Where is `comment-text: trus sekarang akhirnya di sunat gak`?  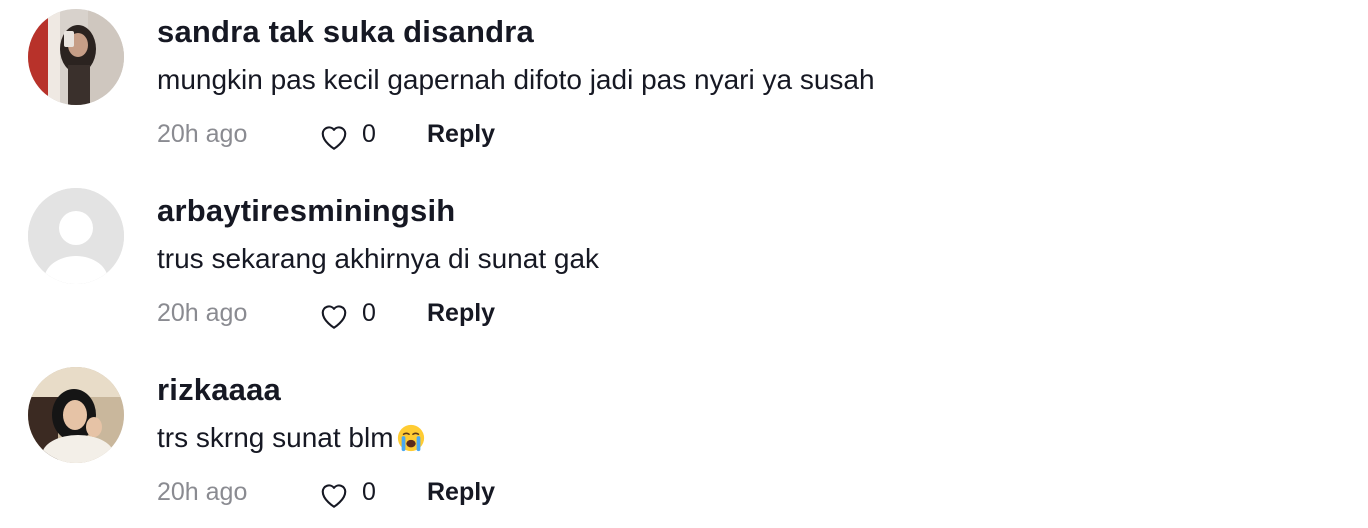
comment-text: trus sekarang akhirnya di sunat gak is located at coordinates (378, 259).